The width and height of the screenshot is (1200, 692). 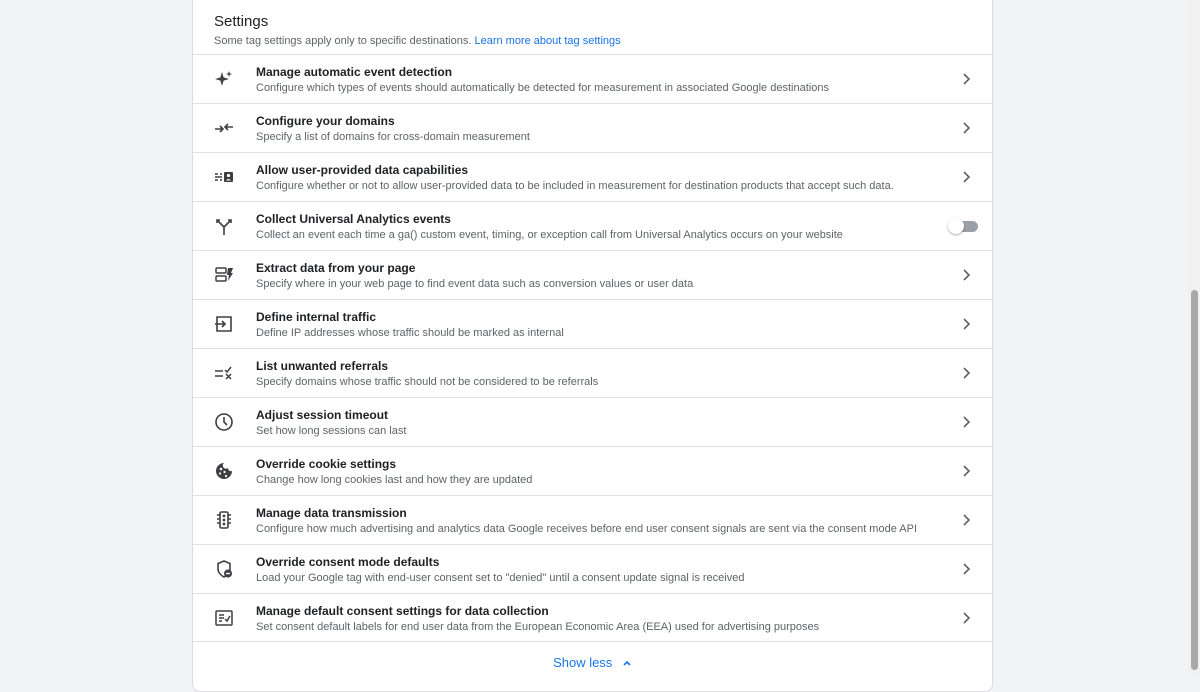 I want to click on setting-title: Override consent mode defaults, so click(x=348, y=562).